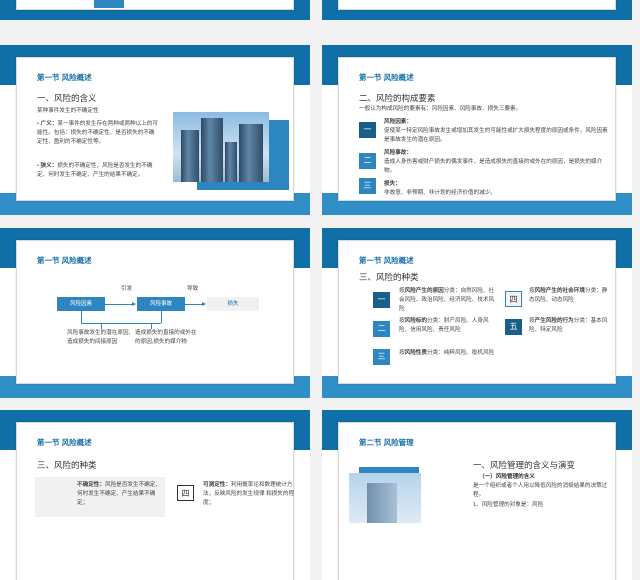  Describe the element at coordinates (568, 295) in the screenshot. I see `type-by-social-env: 按风险产生的社会环境分类：静态风险、动态风险` at that location.